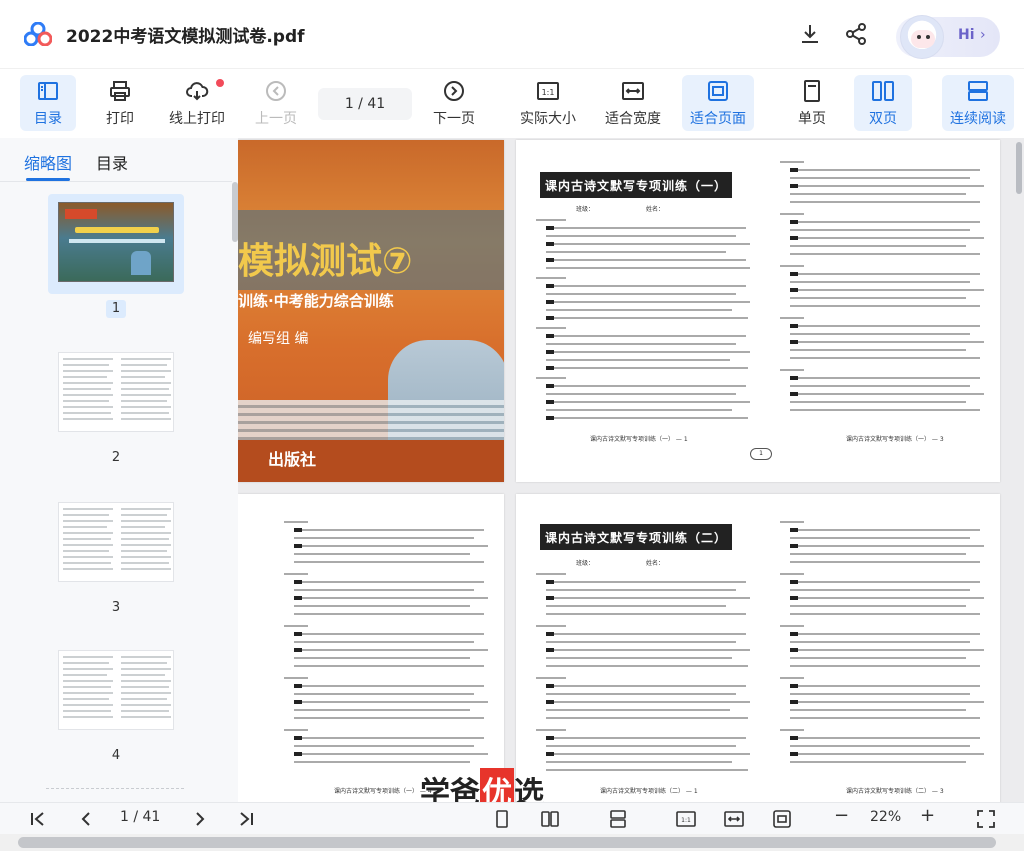 This screenshot has width=1024, height=851. What do you see at coordinates (812, 103) in the screenshot?
I see `single-page-button: 单页` at bounding box center [812, 103].